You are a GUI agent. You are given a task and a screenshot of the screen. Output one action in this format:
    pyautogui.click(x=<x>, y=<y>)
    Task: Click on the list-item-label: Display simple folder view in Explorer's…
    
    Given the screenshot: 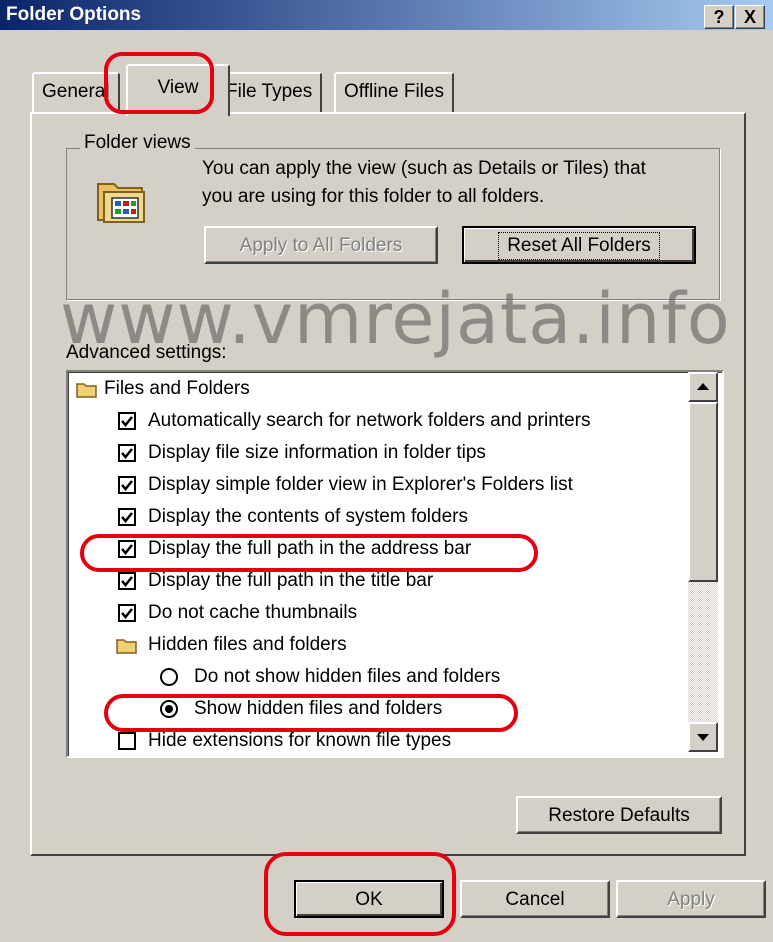 What is the action you would take?
    pyautogui.click(x=360, y=484)
    